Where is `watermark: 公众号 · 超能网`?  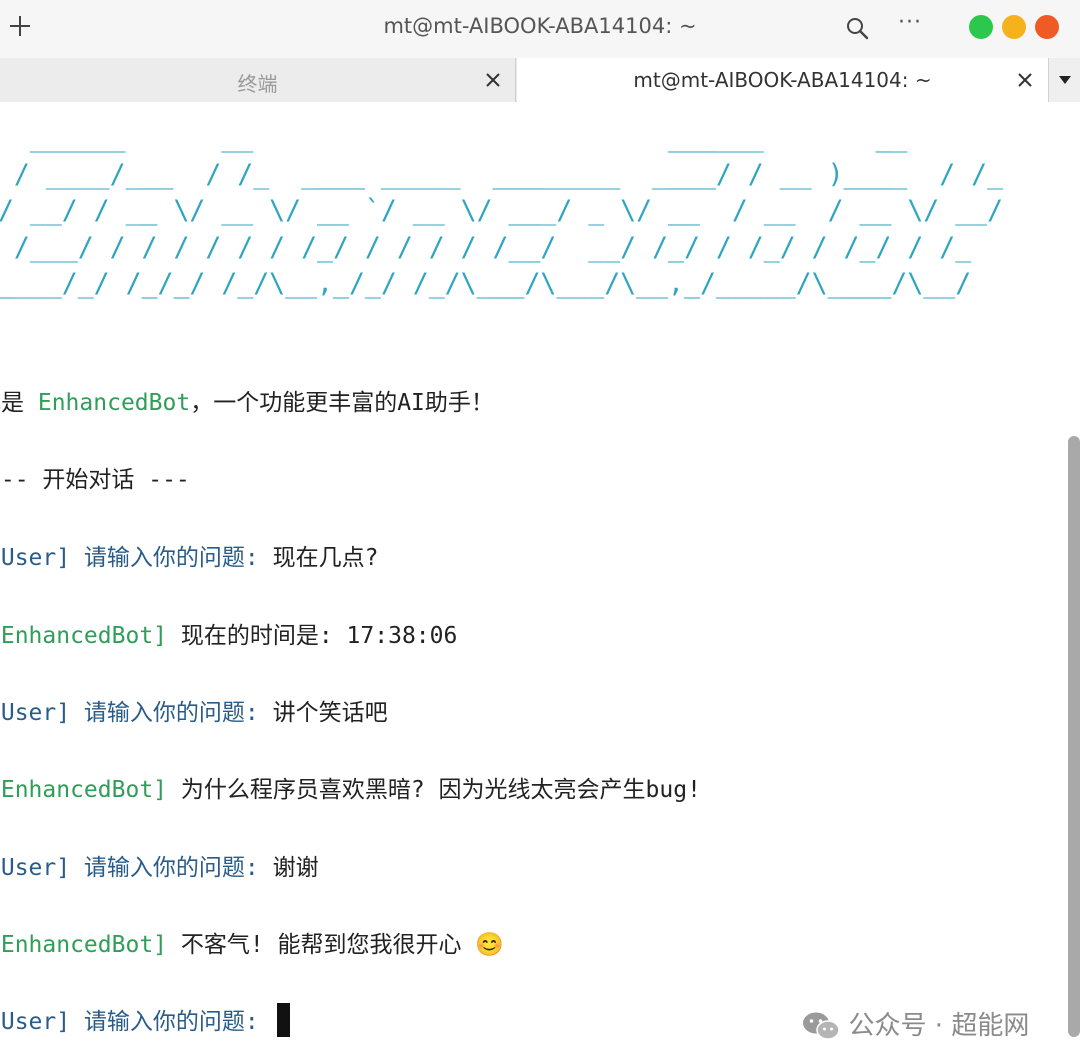
watermark: 公众号 · 超能网 is located at coordinates (906, 1008).